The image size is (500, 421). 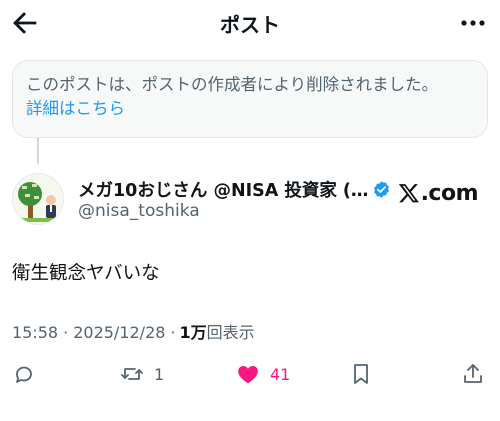 What do you see at coordinates (382, 189) in the screenshot?
I see `verified-badge-icon` at bounding box center [382, 189].